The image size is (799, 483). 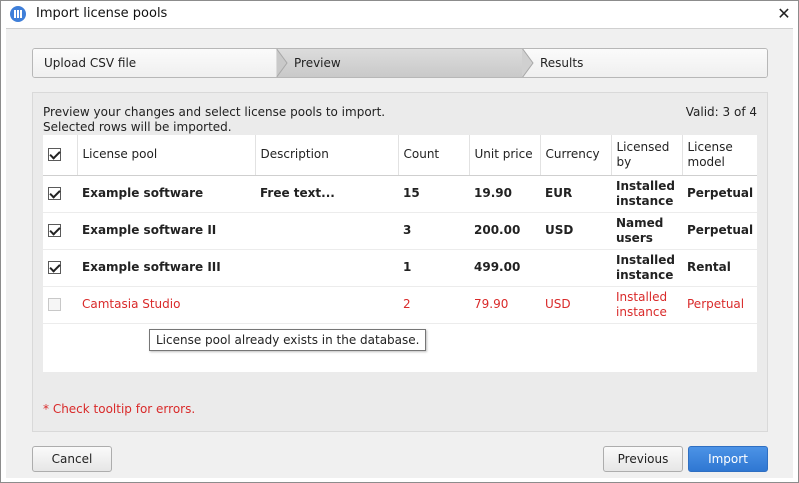 I want to click on header-select-cell, so click(x=60, y=155).